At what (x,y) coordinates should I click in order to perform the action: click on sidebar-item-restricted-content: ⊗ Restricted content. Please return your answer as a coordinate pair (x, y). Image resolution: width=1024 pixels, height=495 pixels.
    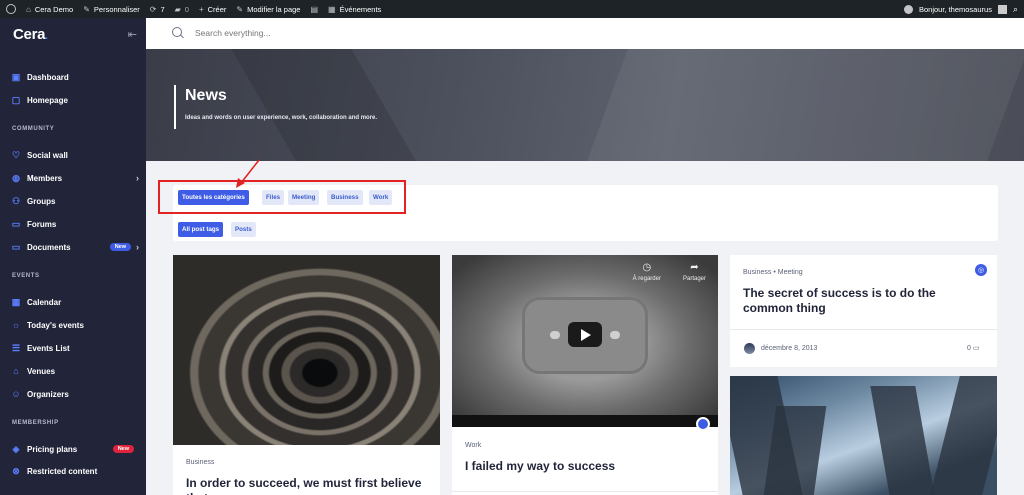
    Looking at the image, I should click on (75, 471).